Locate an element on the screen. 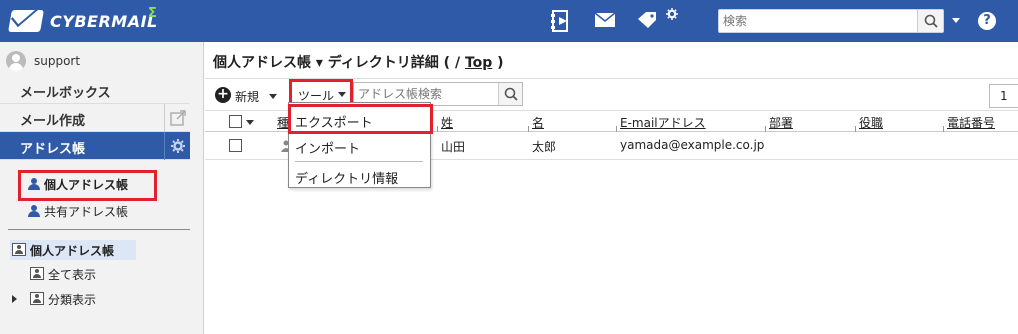 The height and width of the screenshot is (334, 1018). envelope-logo-icon is located at coordinates (26, 21).